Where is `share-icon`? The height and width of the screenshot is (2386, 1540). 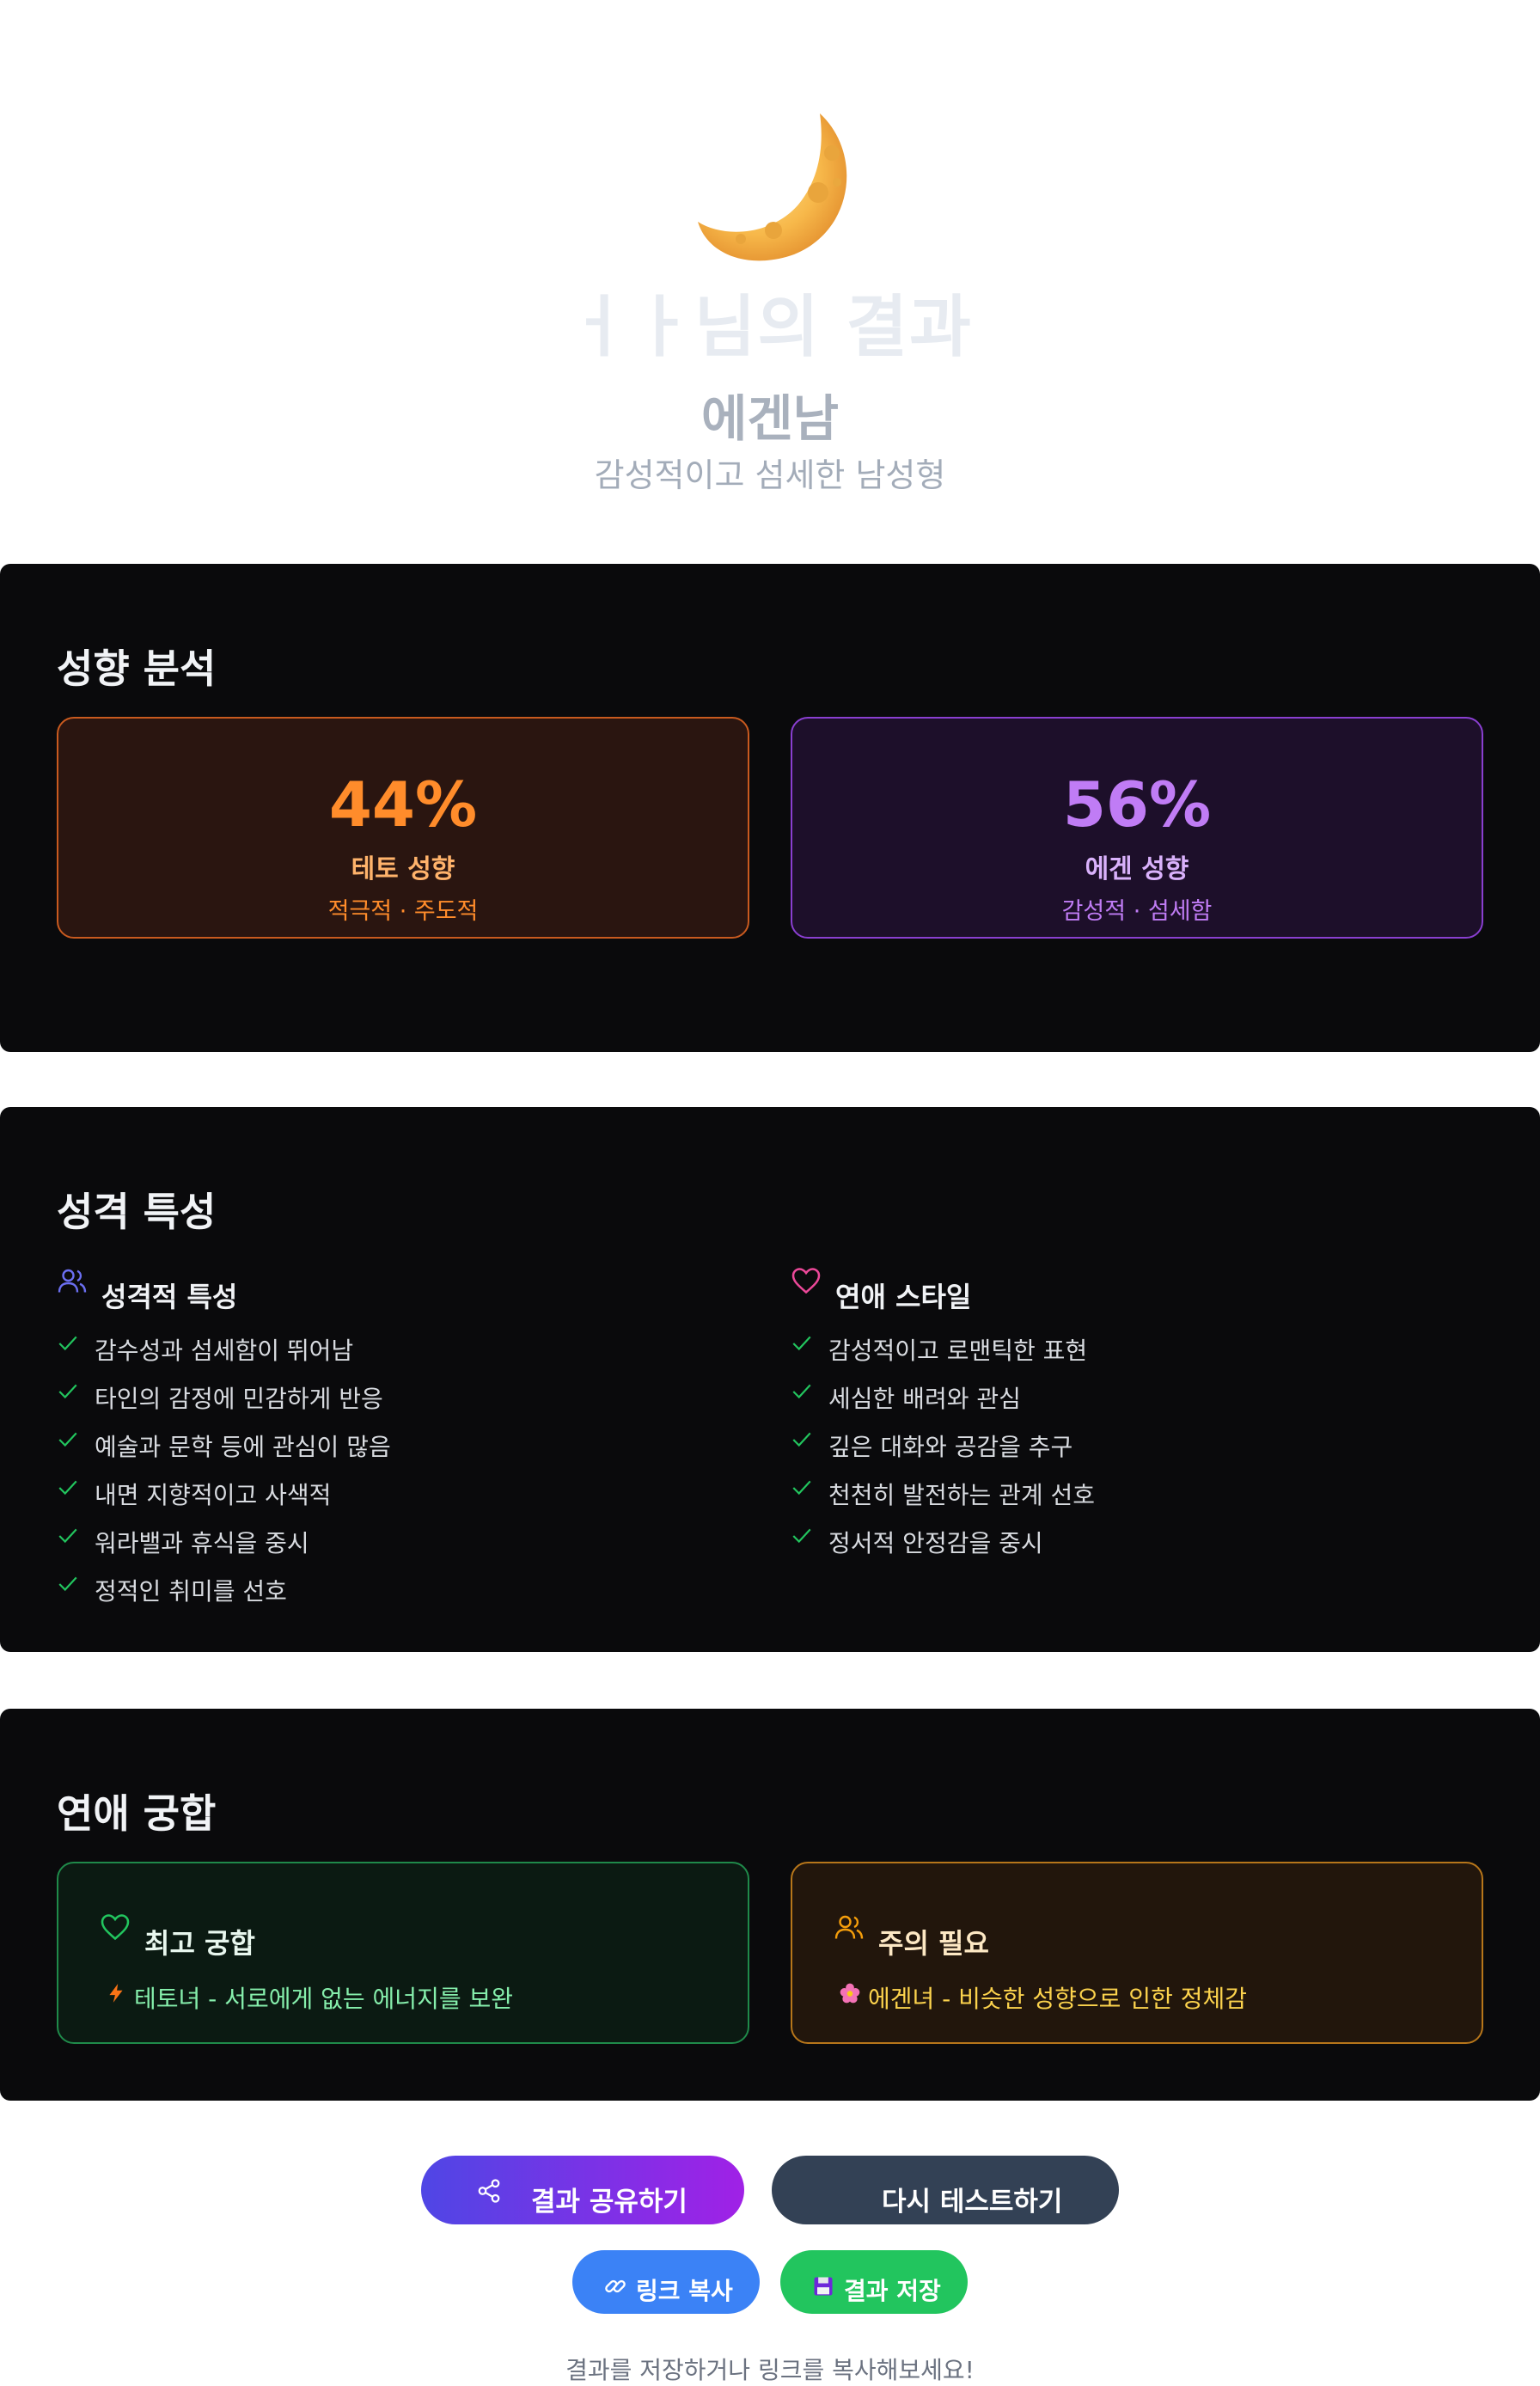 share-icon is located at coordinates (489, 2191).